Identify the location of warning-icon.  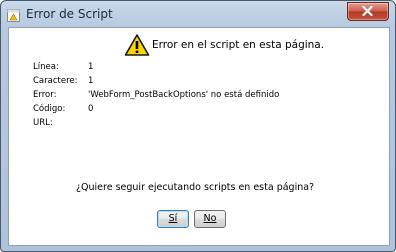
(137, 45).